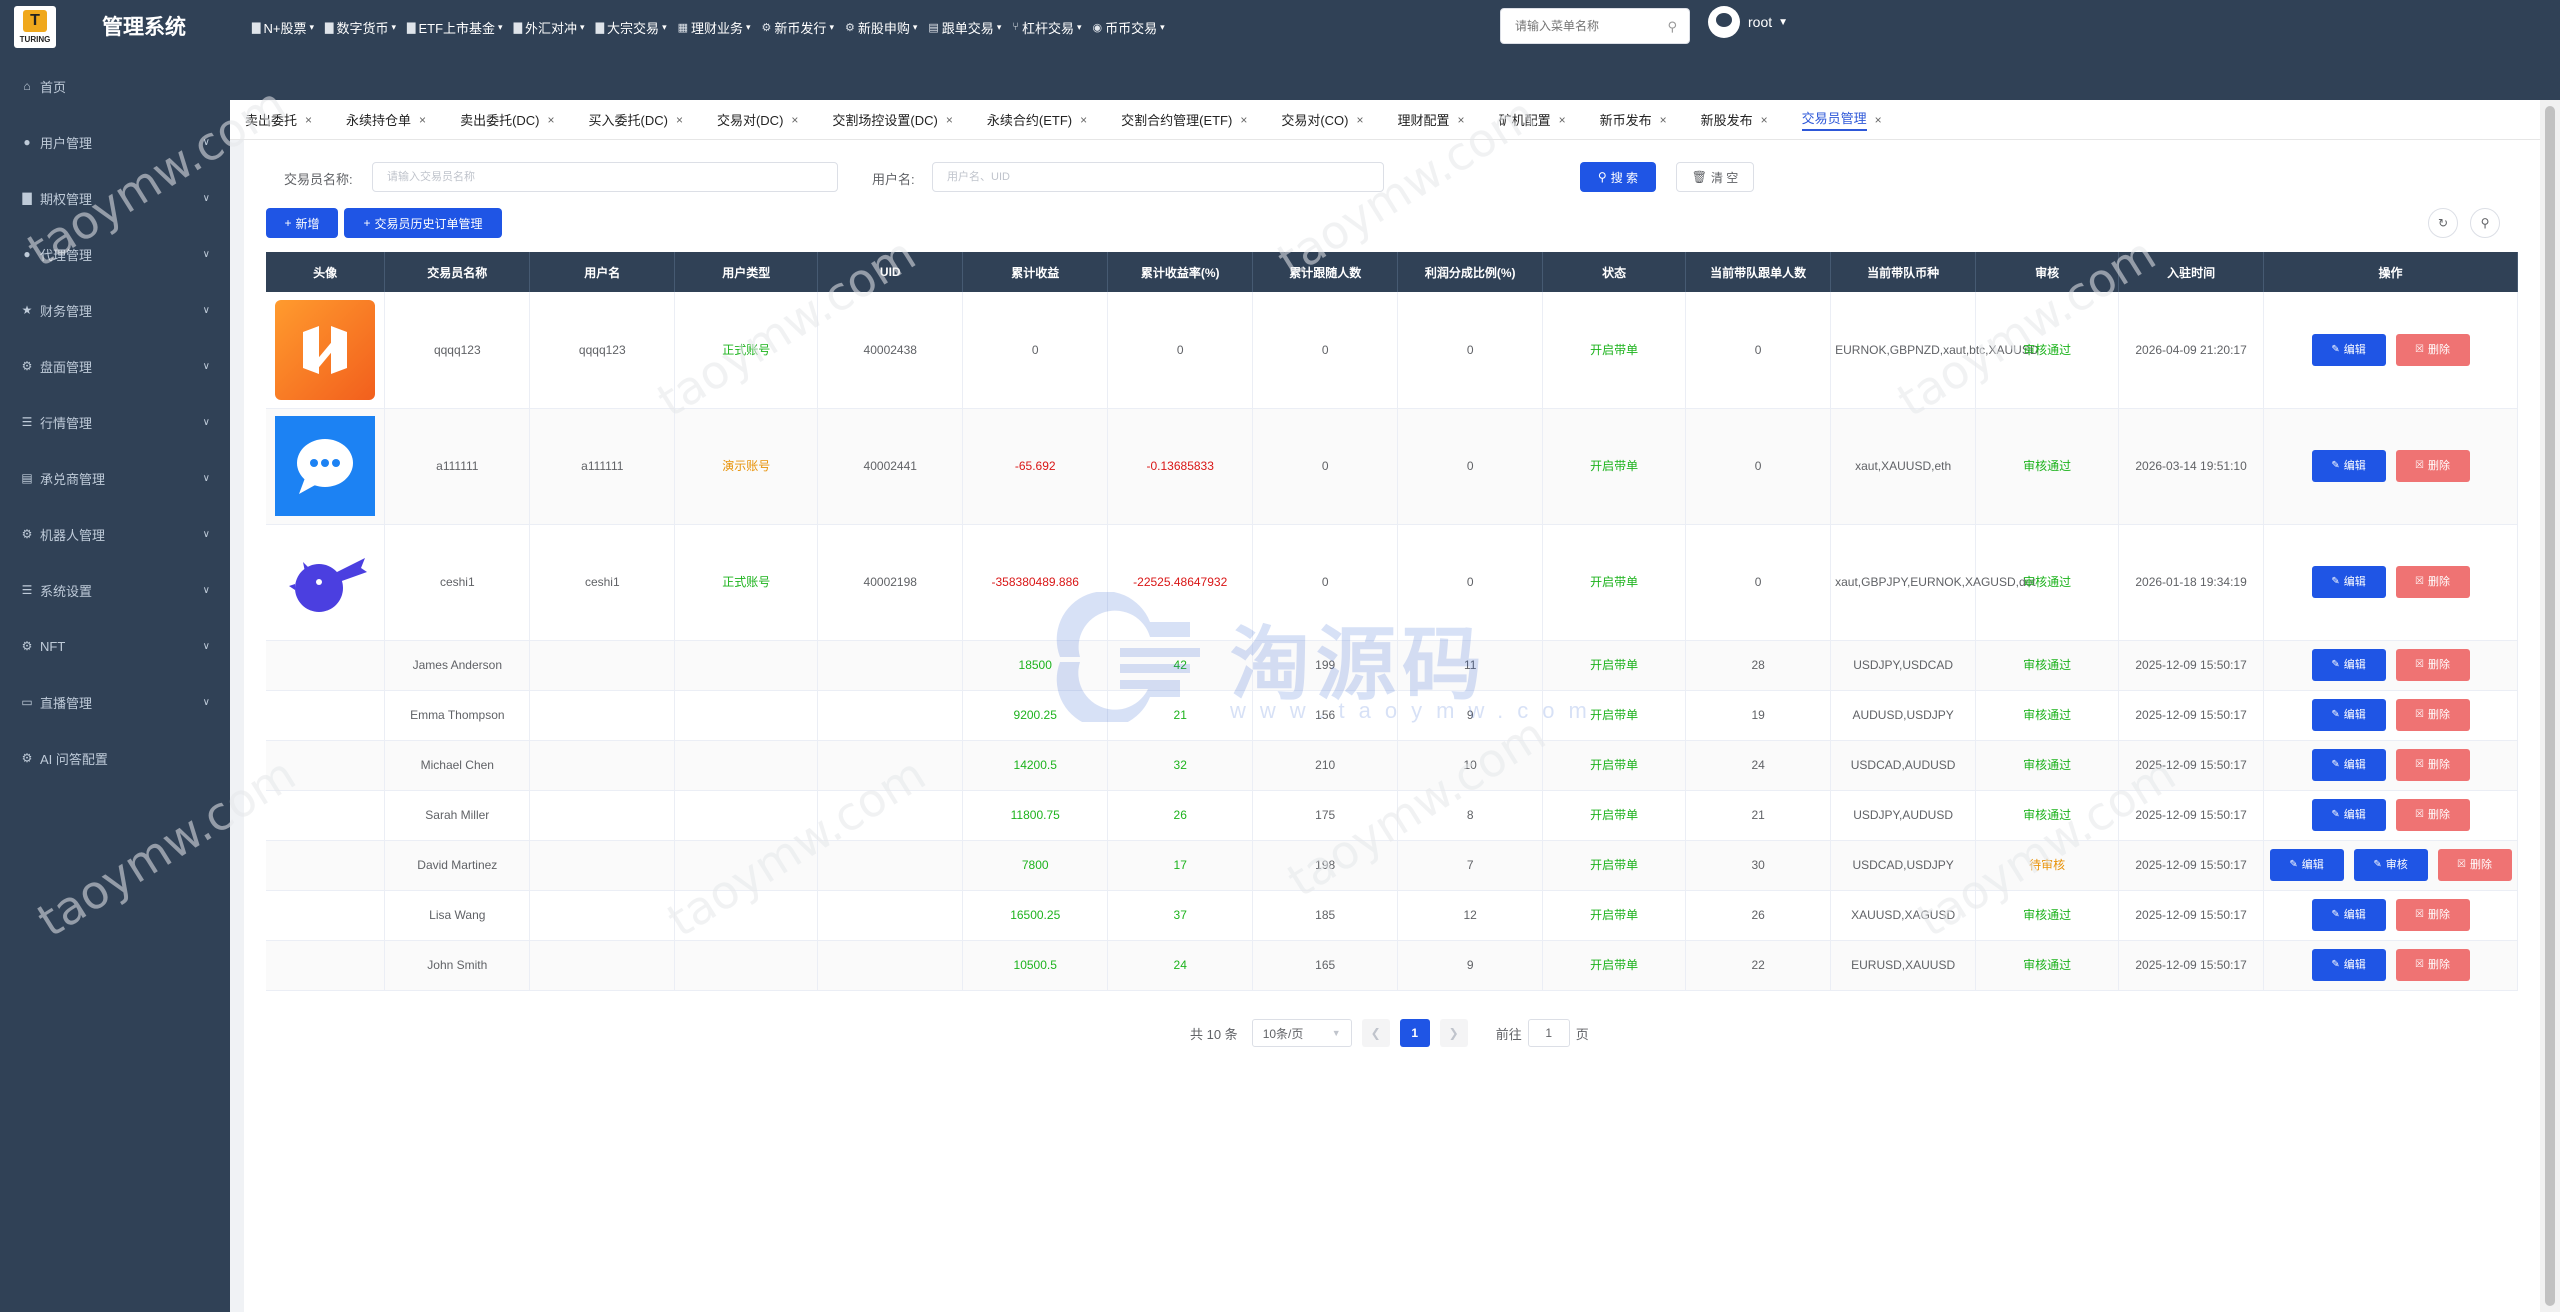 The image size is (2560, 1312). What do you see at coordinates (1633, 119) in the screenshot?
I see `tab-11: 新币发布 ×` at bounding box center [1633, 119].